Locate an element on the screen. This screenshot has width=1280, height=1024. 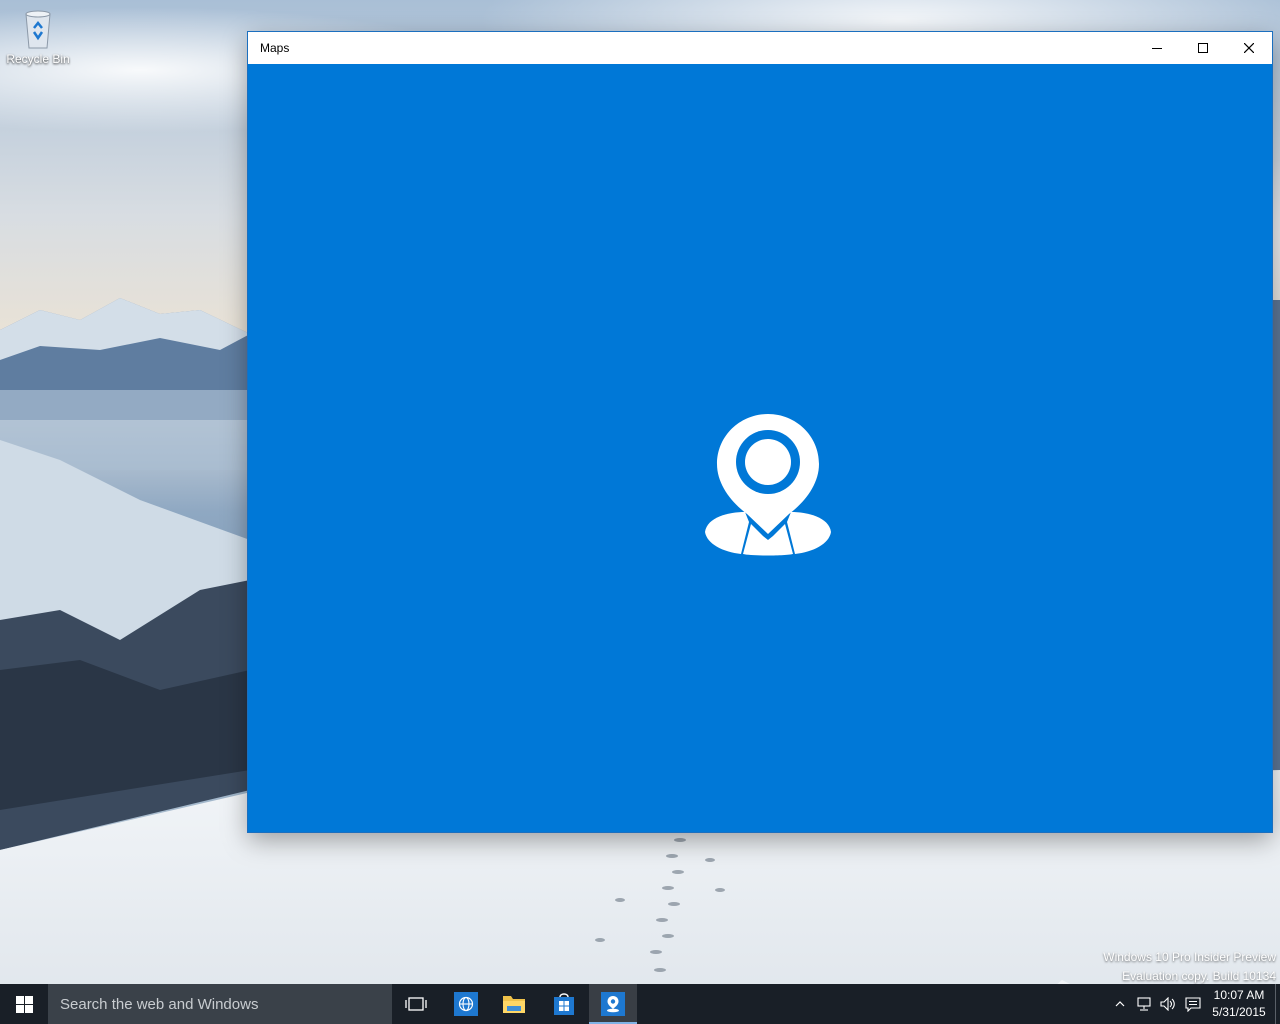
window-titlebar: Maps is located at coordinates (760, 48).